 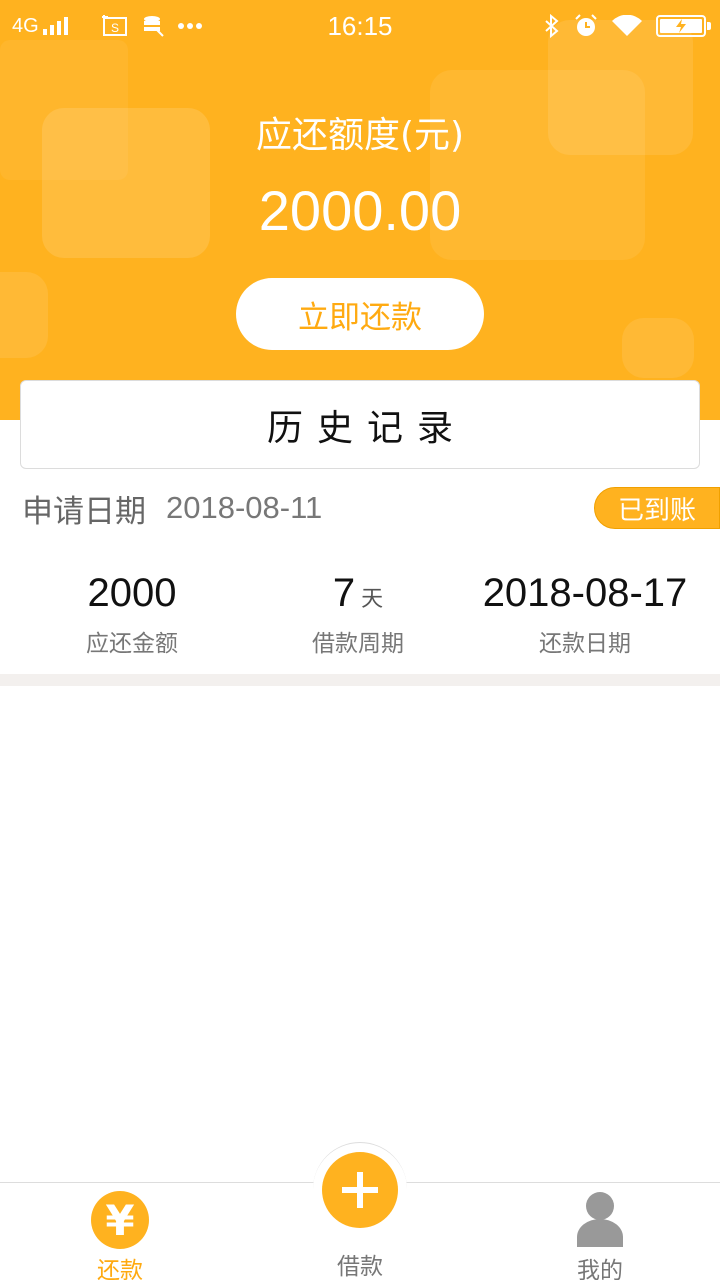 What do you see at coordinates (600, 1219) in the screenshot?
I see `user-icon` at bounding box center [600, 1219].